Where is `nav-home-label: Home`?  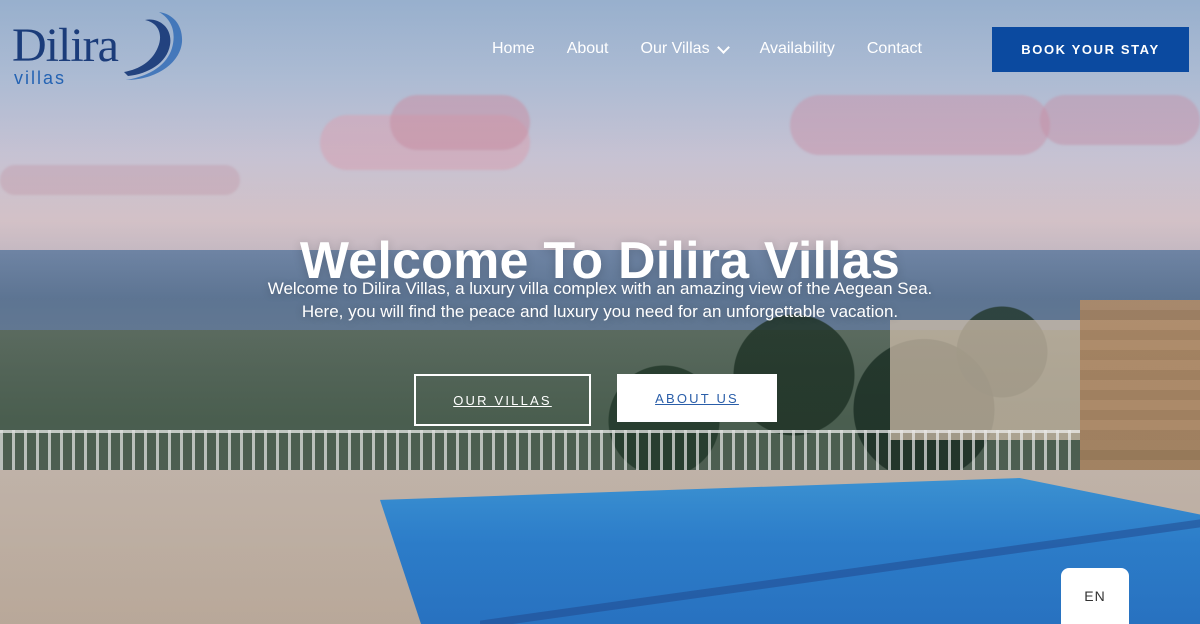 nav-home-label: Home is located at coordinates (513, 48).